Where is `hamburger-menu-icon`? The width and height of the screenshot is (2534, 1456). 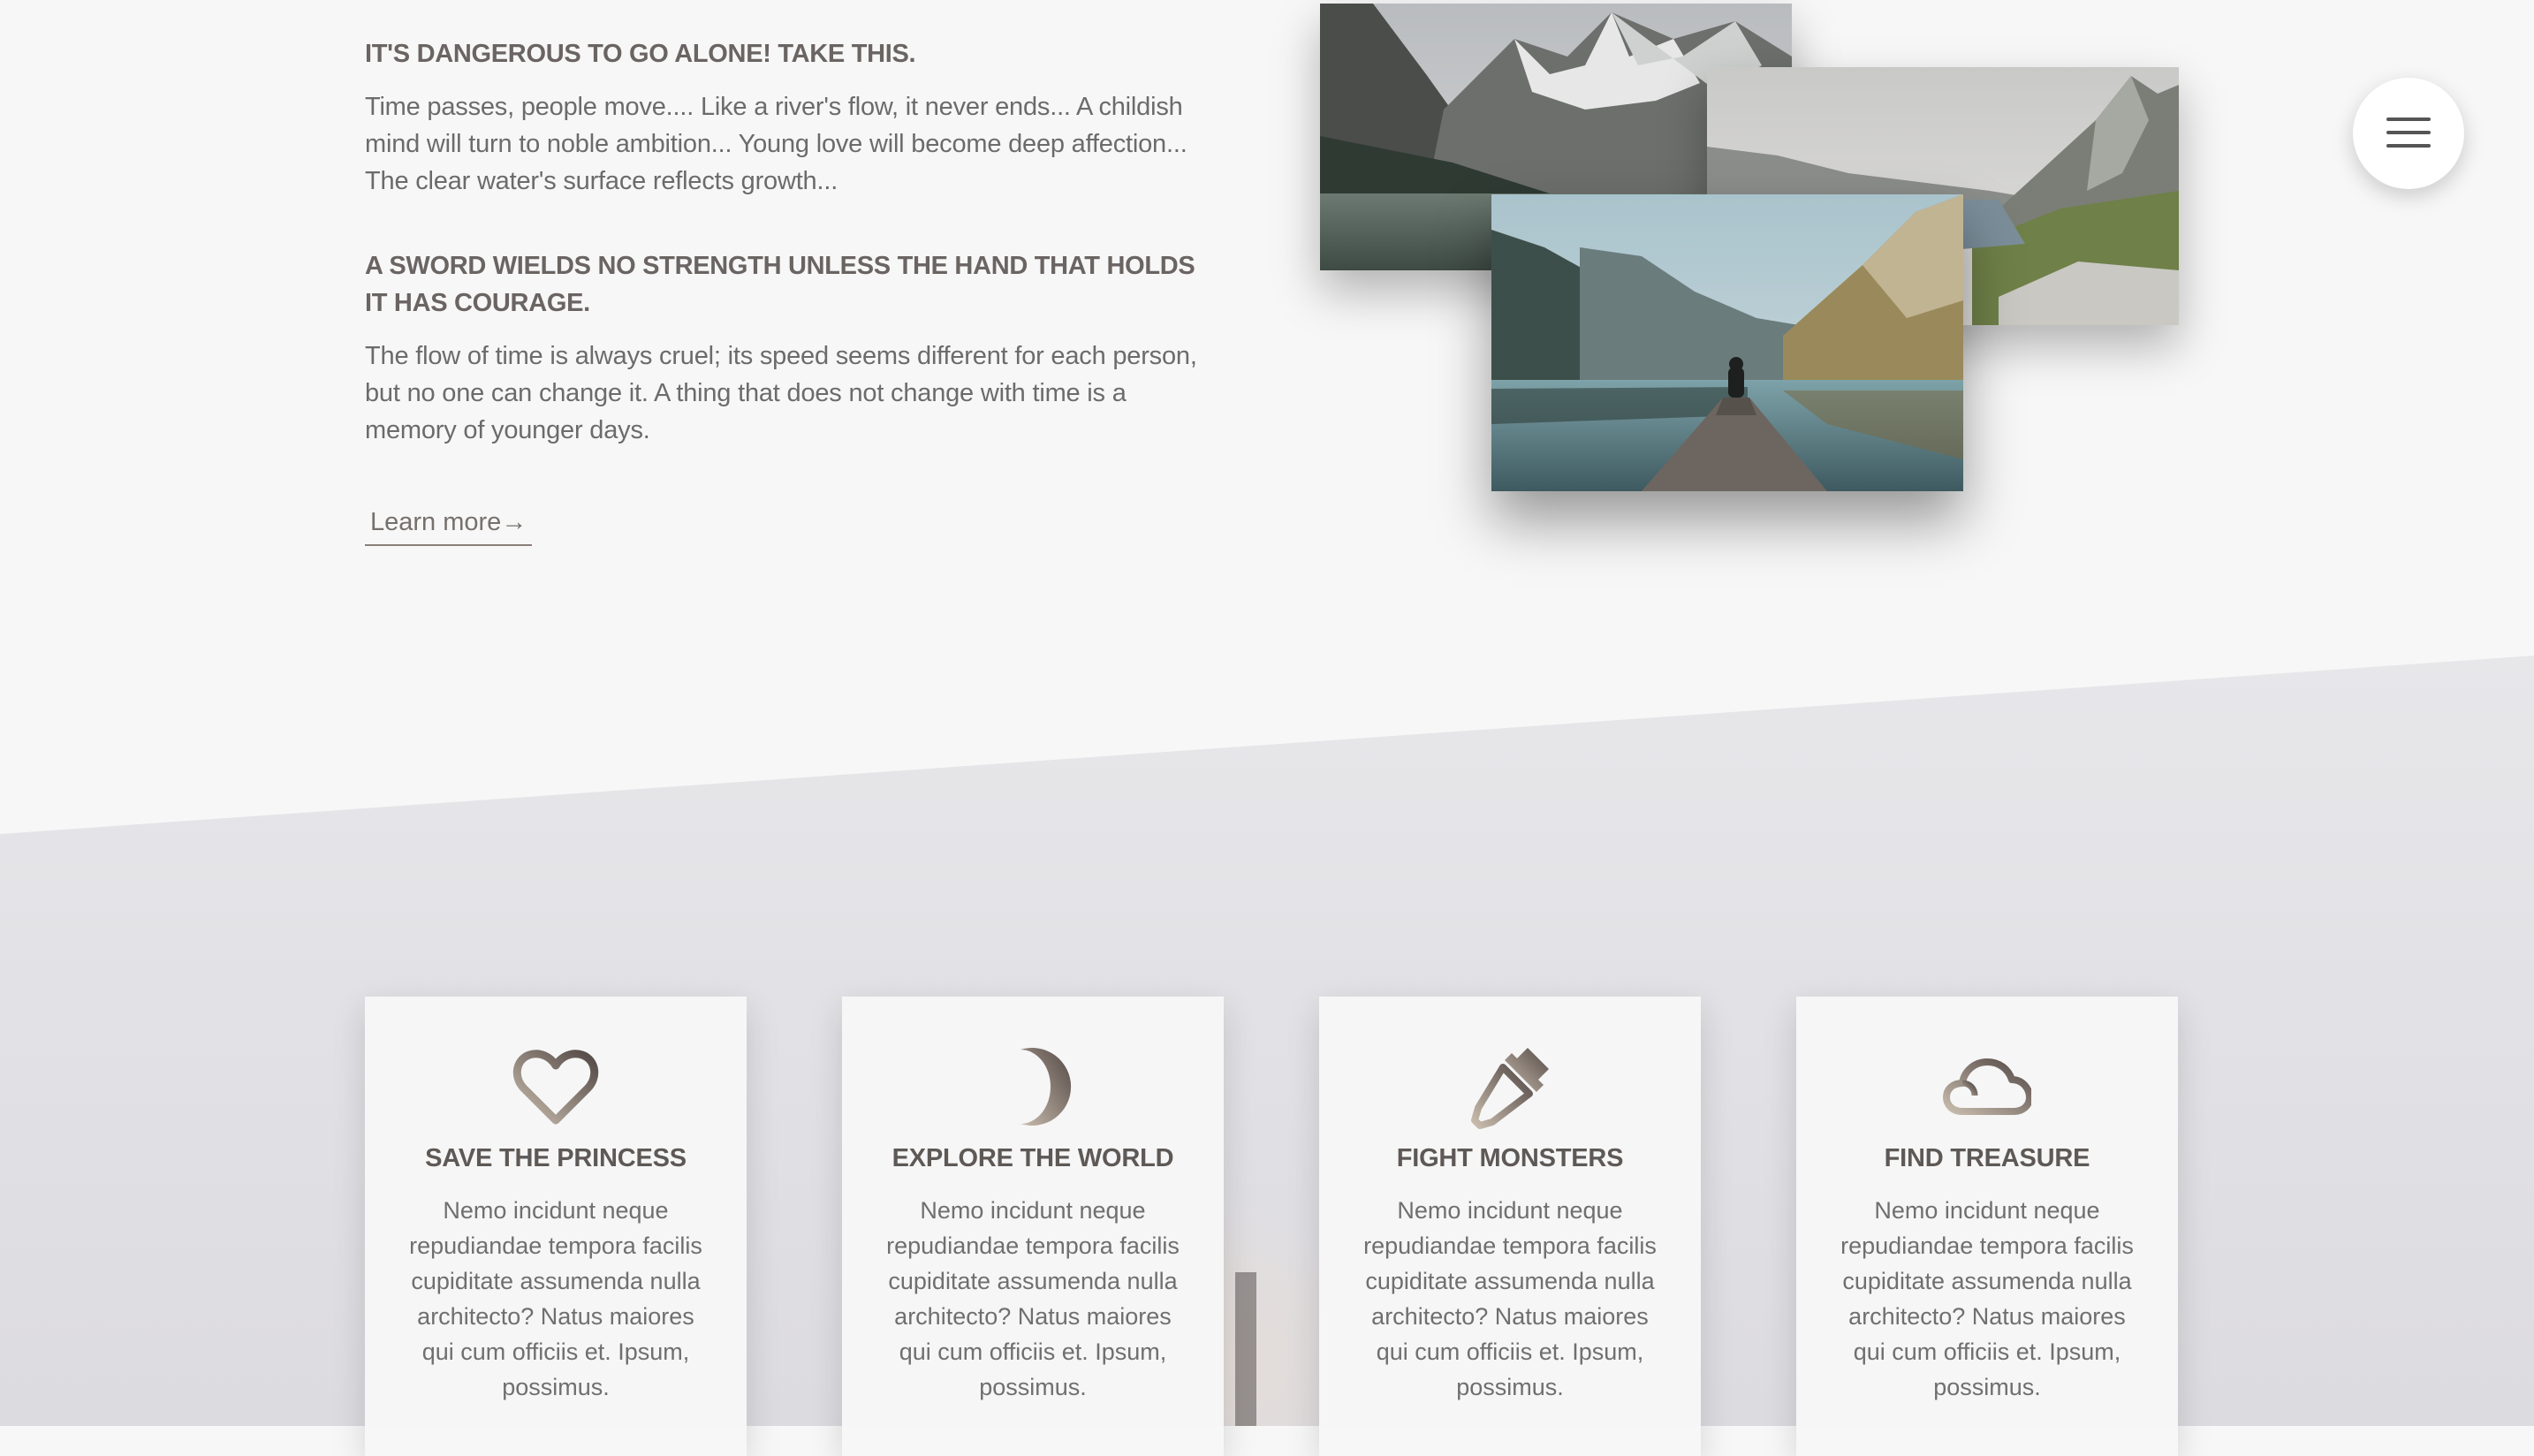
hamburger-menu-icon is located at coordinates (2408, 133).